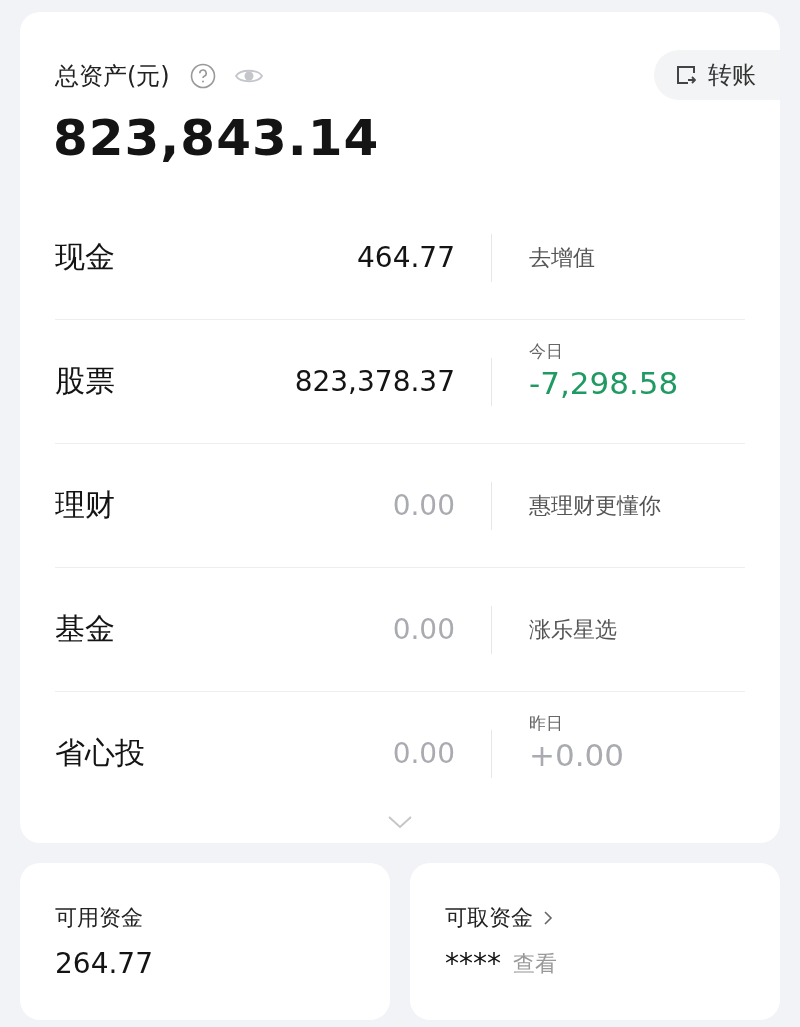  I want to click on promo-text: 去增值, so click(637, 257).